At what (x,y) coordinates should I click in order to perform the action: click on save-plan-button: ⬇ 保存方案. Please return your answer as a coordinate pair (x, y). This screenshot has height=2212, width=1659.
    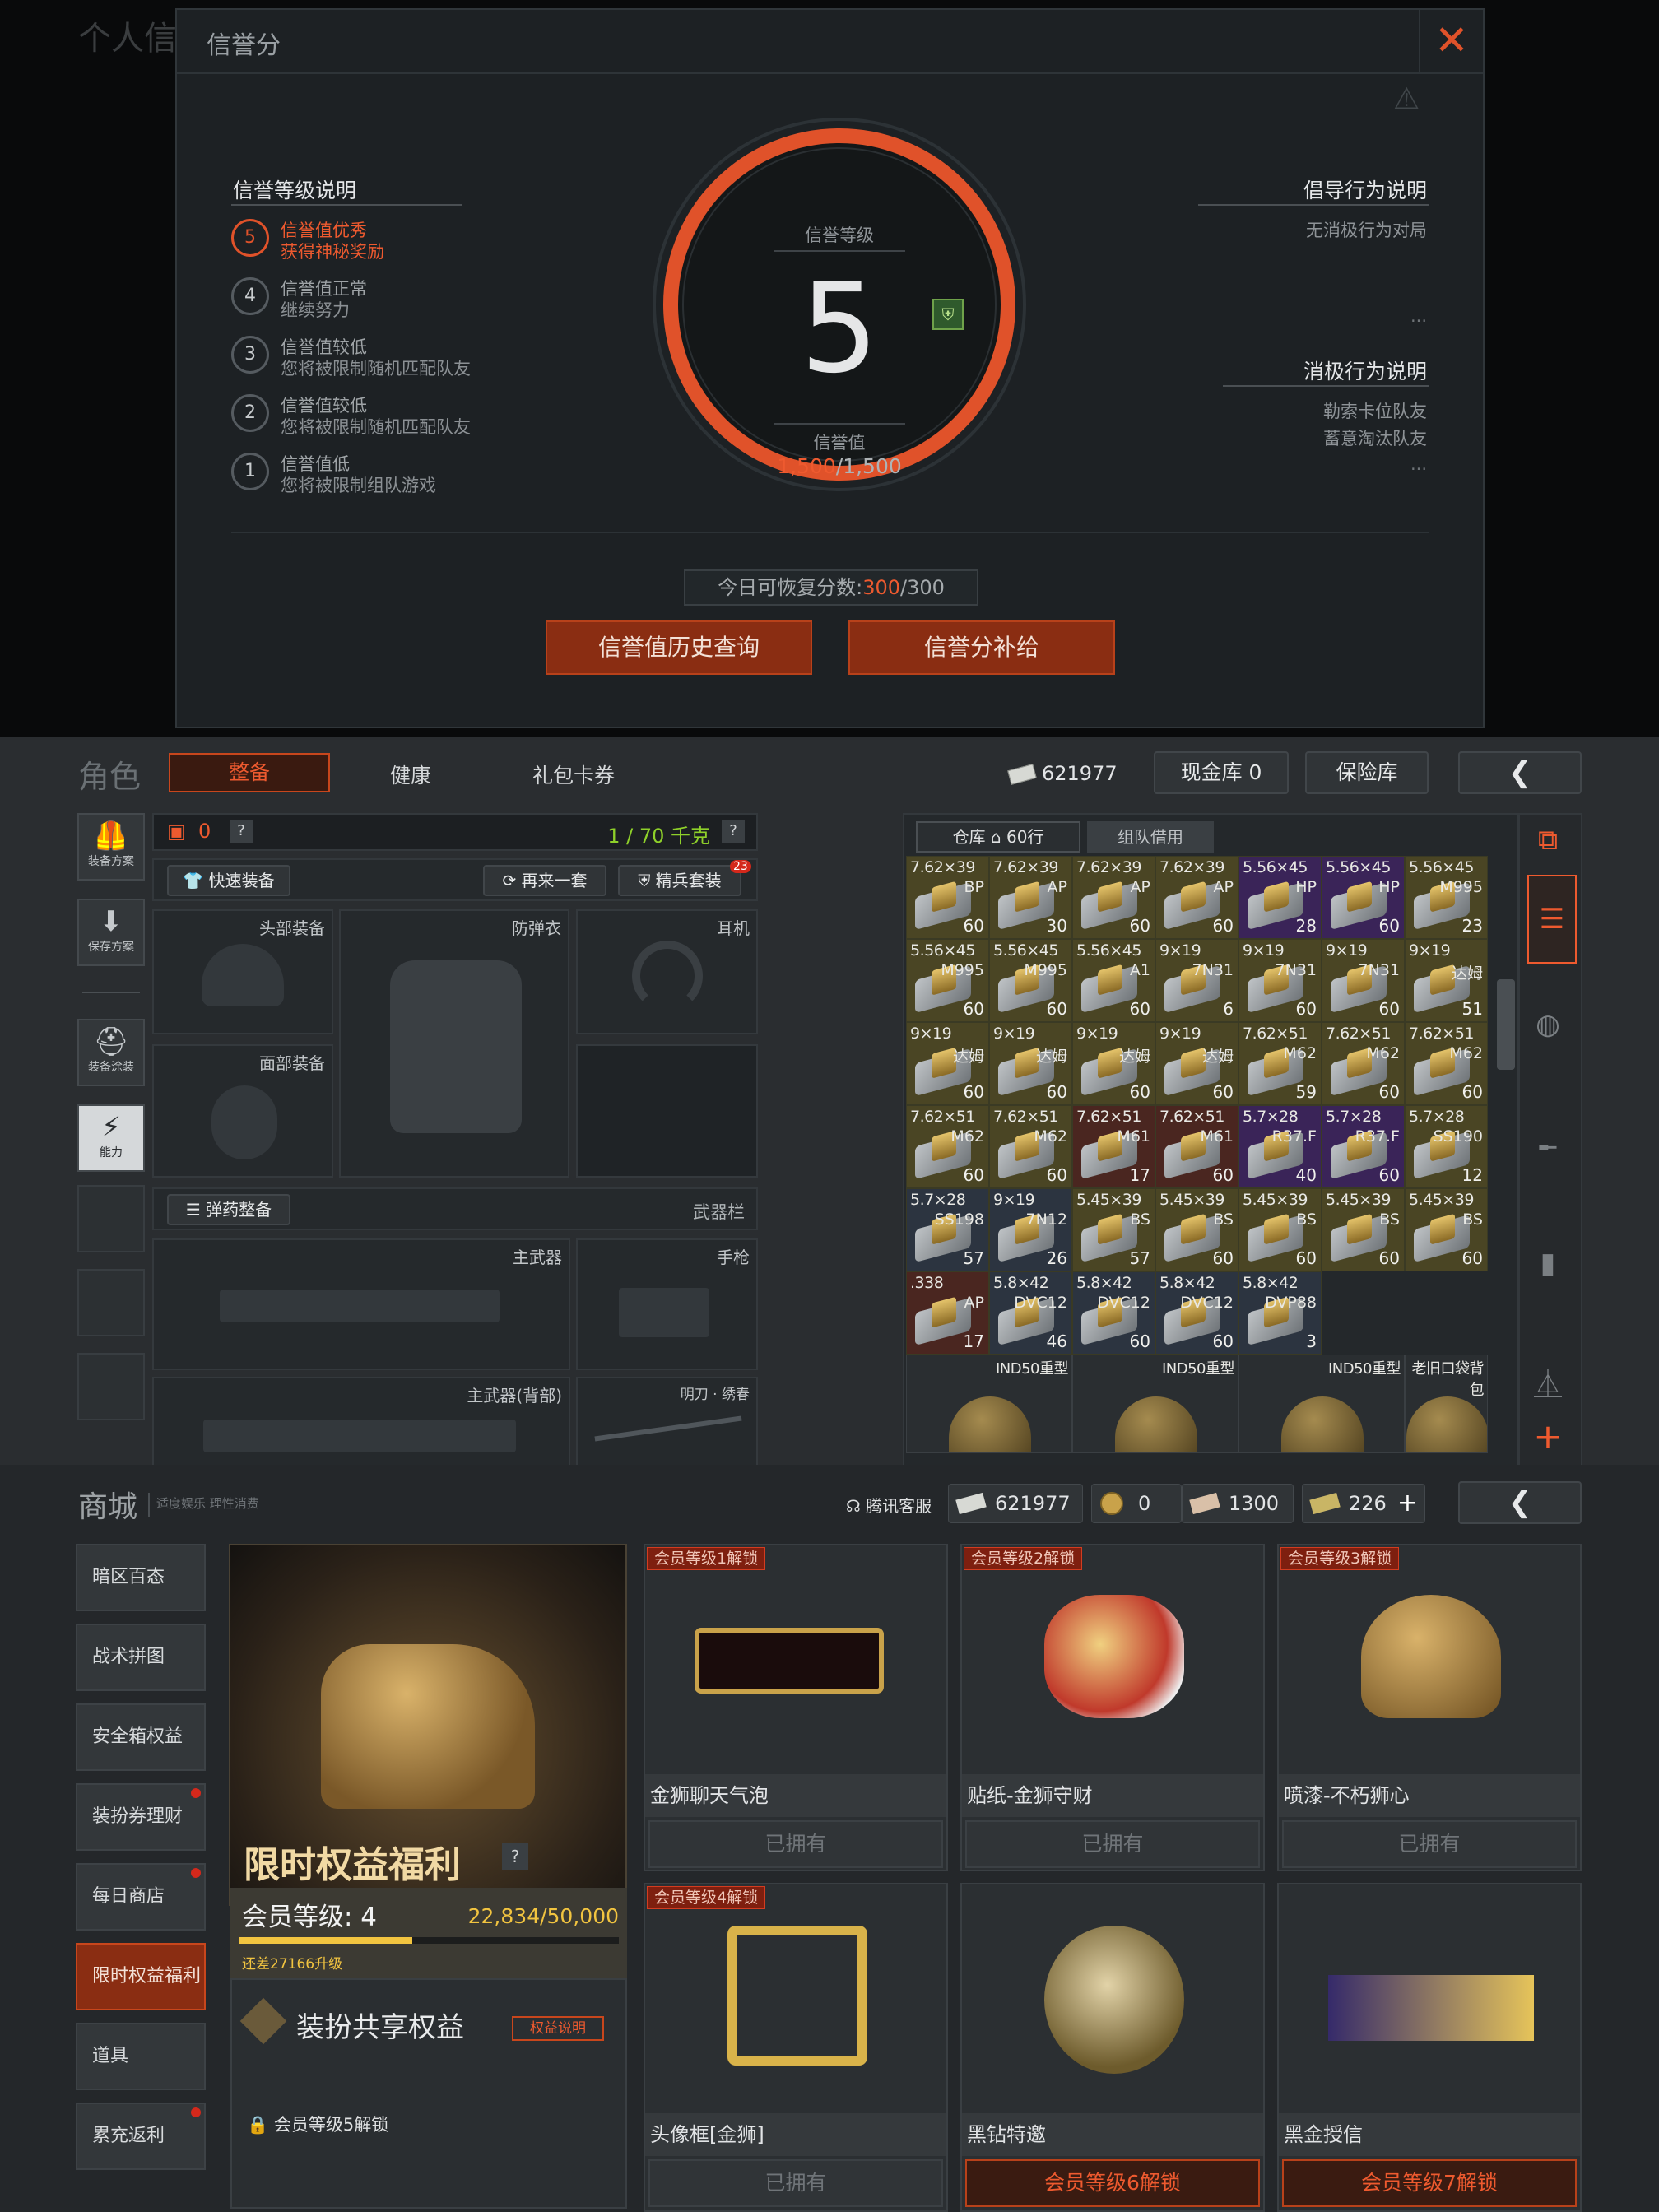
    Looking at the image, I should click on (111, 932).